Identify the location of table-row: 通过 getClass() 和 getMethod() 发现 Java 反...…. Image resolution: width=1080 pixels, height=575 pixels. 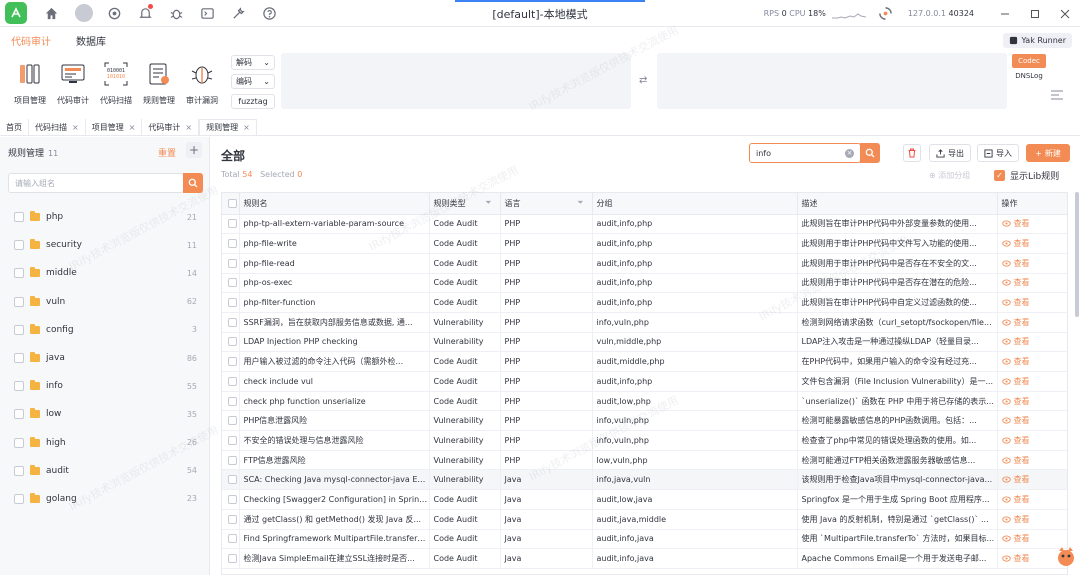
(644, 519).